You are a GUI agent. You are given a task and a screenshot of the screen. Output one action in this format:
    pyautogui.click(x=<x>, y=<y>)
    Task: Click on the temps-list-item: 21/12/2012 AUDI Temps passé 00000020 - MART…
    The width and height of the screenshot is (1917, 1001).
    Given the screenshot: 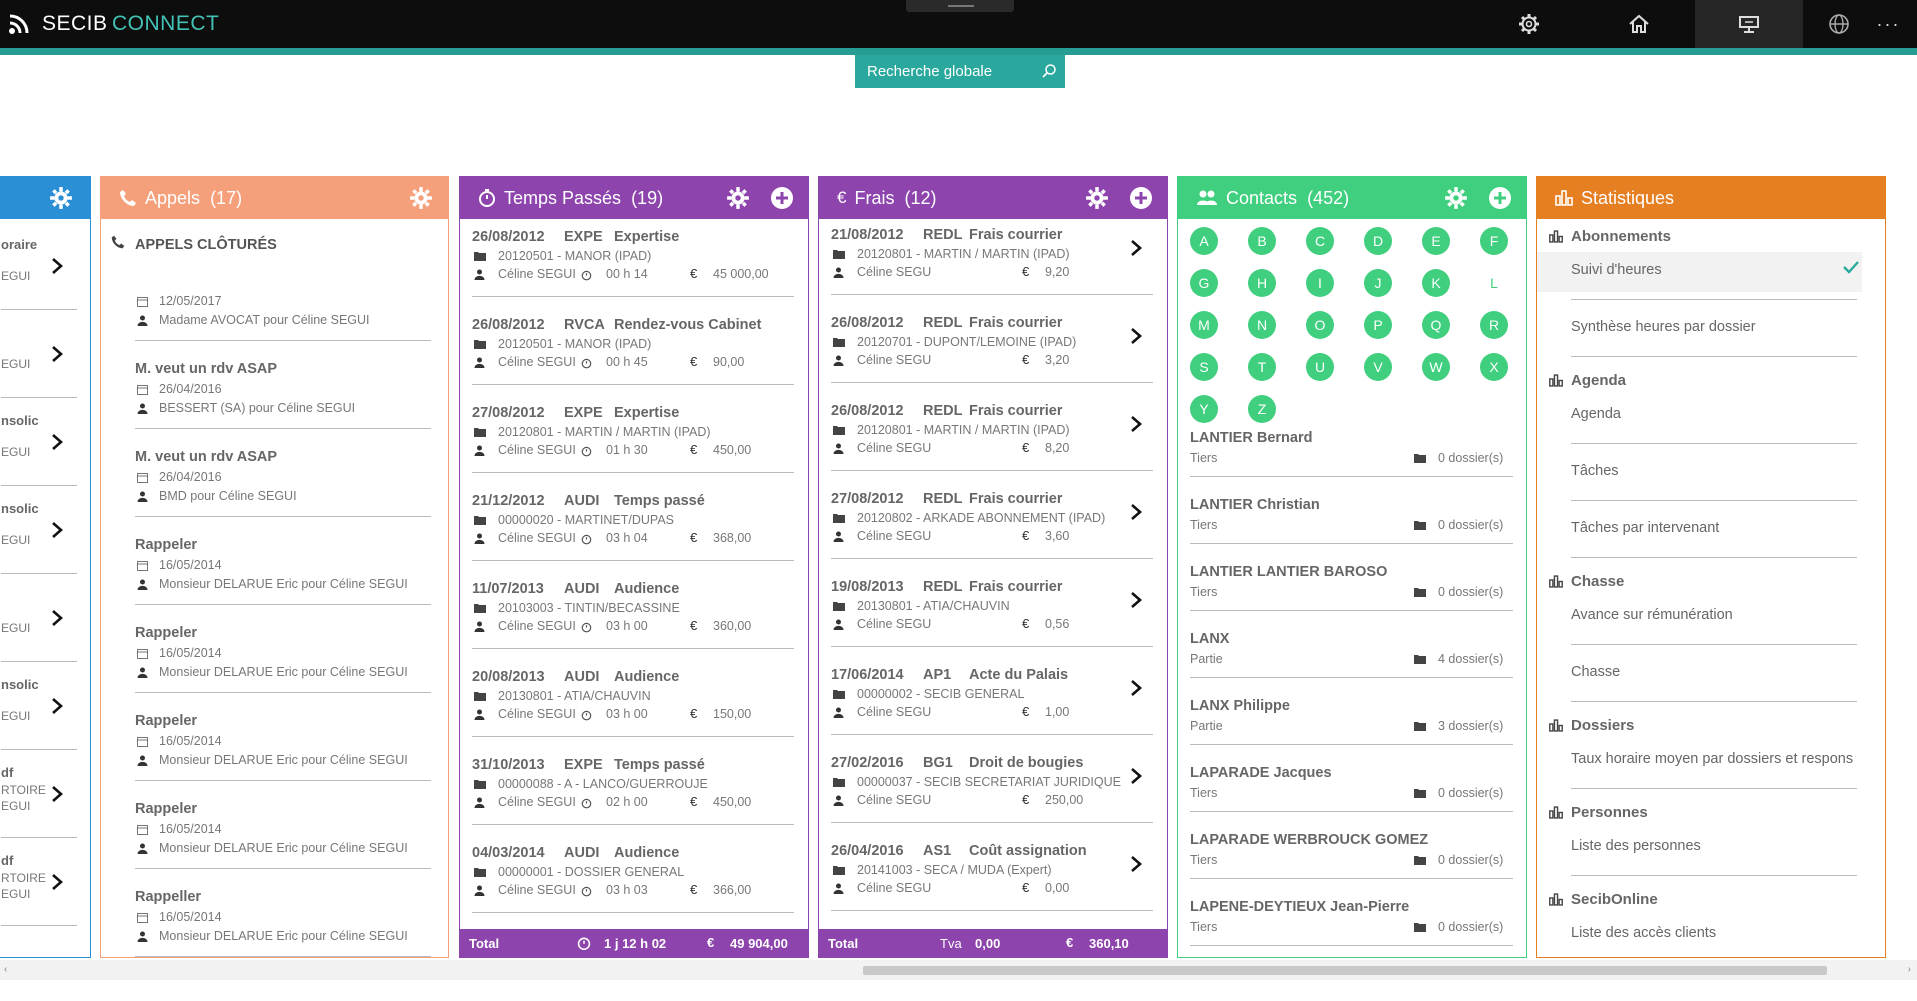 What is the action you would take?
    pyautogui.click(x=634, y=537)
    